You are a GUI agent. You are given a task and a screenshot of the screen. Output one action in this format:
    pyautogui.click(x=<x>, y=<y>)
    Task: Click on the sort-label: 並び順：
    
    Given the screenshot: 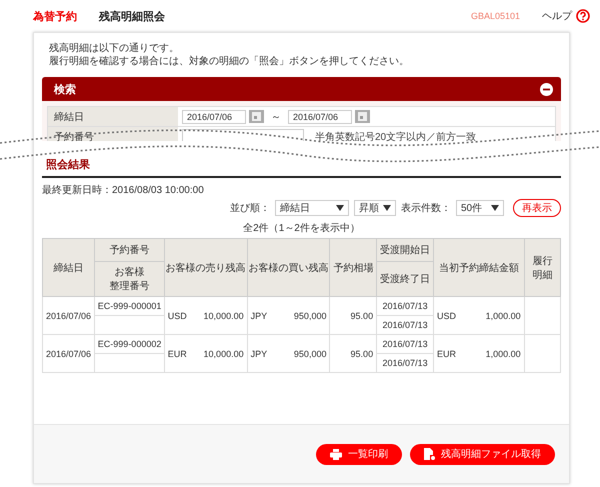 What is the action you would take?
    pyautogui.click(x=250, y=208)
    